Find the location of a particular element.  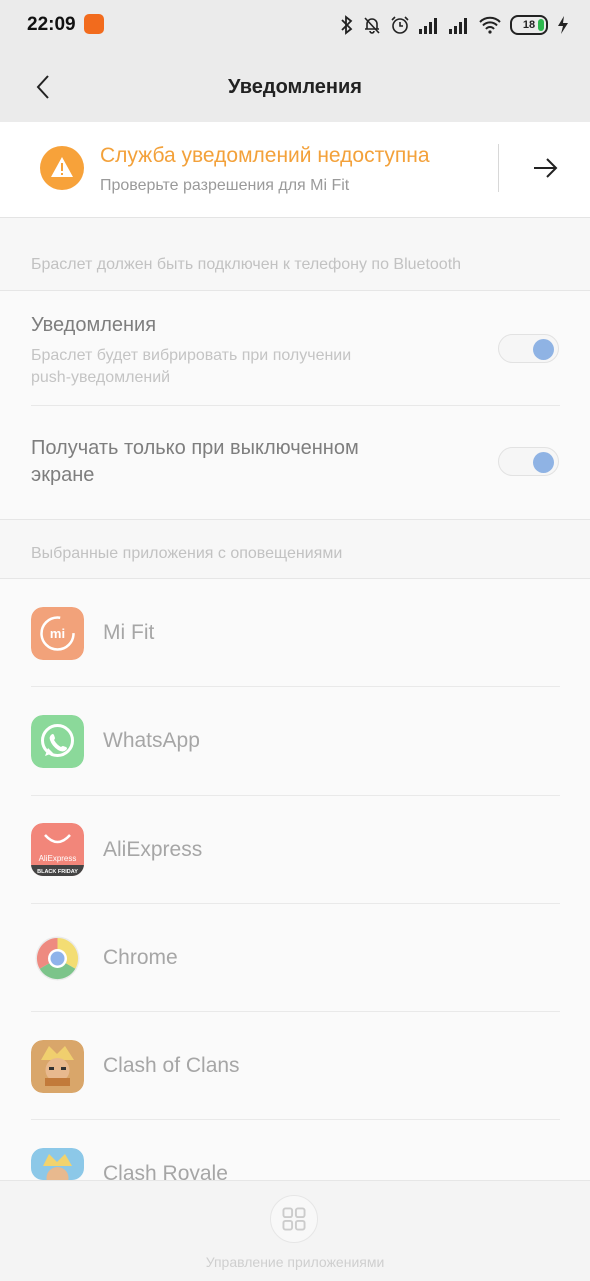

aliexpress-icon-text: AliExpress is located at coordinates (58, 858).